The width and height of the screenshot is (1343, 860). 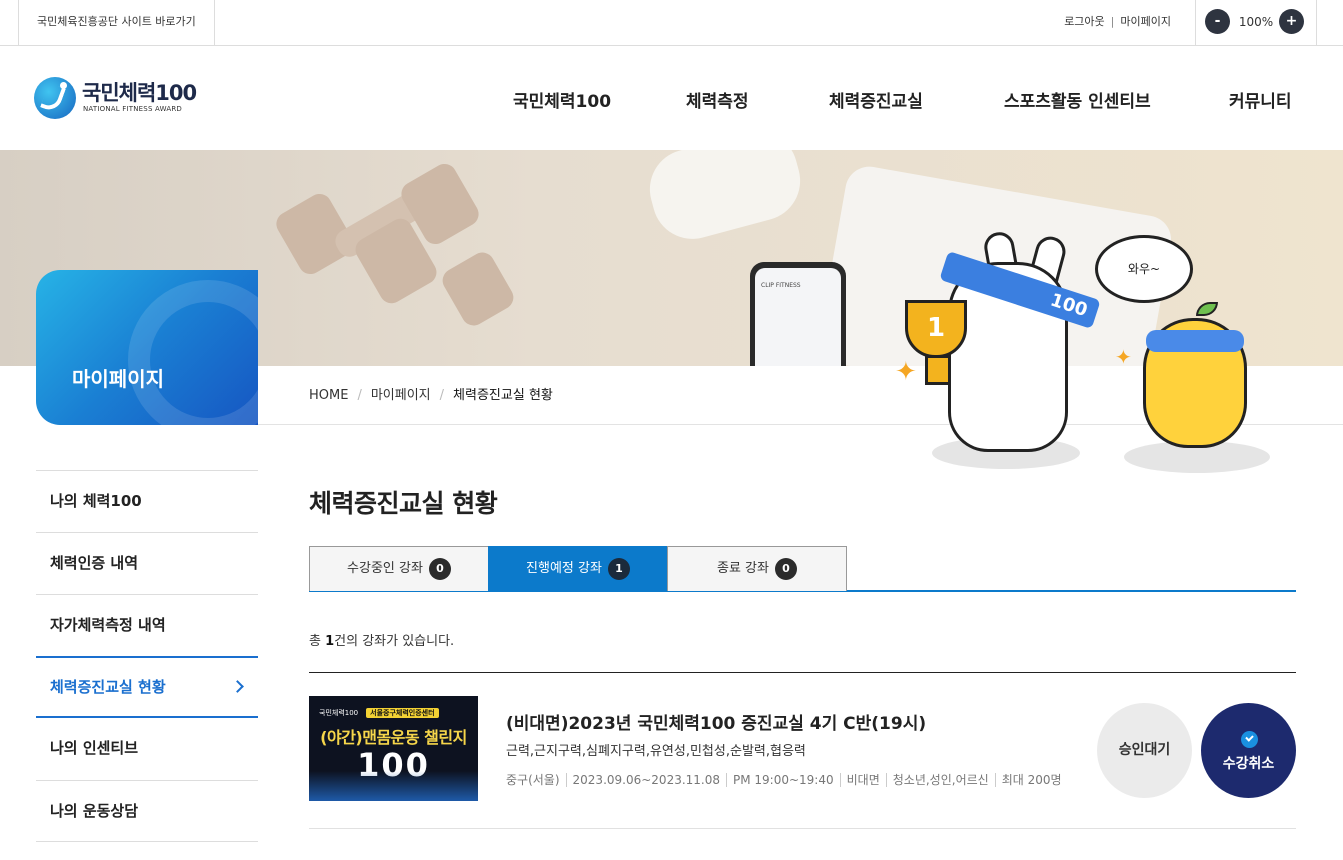 What do you see at coordinates (328, 395) in the screenshot?
I see `breadcrumb-home: HOME` at bounding box center [328, 395].